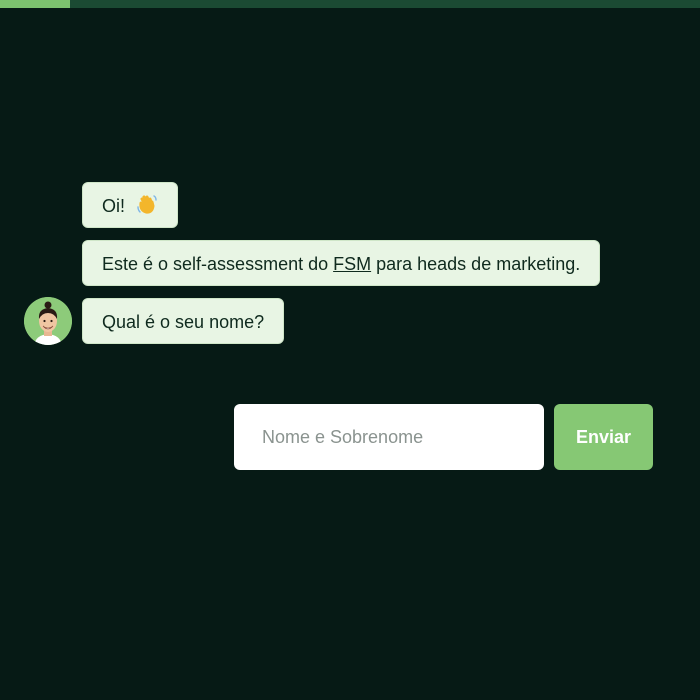 This screenshot has width=700, height=700. I want to click on bot-avatar-icon, so click(48, 321).